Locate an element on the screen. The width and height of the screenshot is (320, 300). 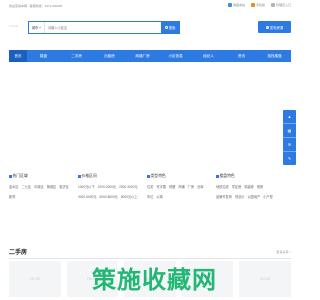
sidebar-top-button: ▲ is located at coordinates (289, 117).